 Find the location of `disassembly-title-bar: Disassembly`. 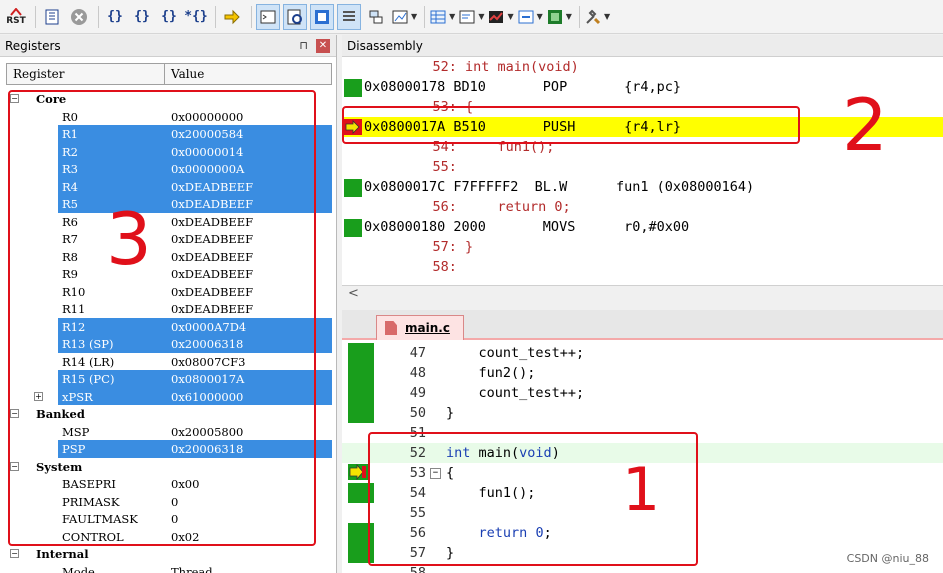

disassembly-title-bar: Disassembly is located at coordinates (642, 46).